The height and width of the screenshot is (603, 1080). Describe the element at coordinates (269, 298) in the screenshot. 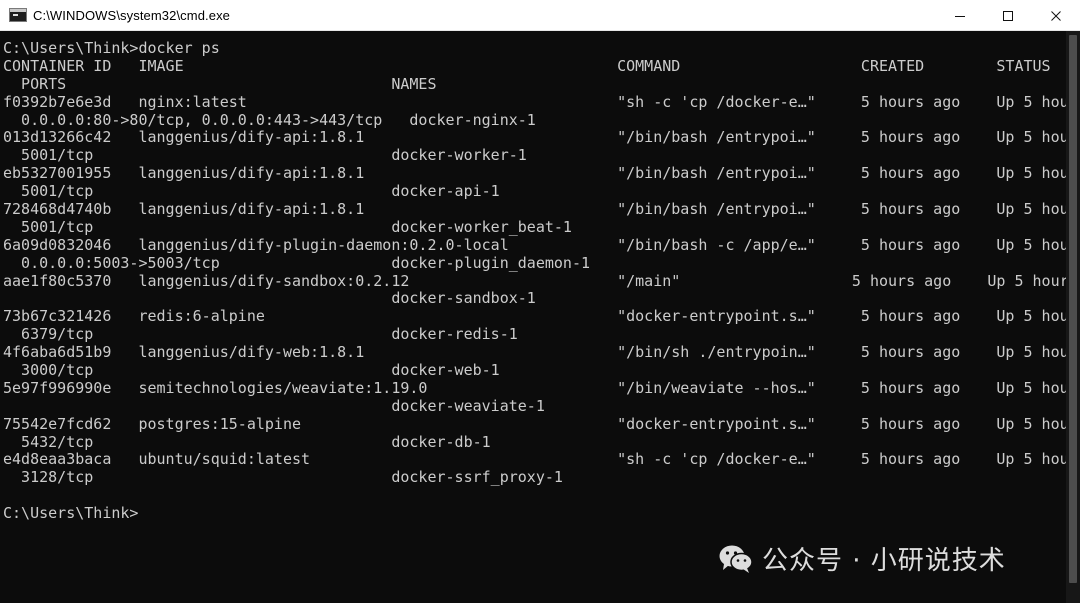

I see `console-line: docker-sandbox-1` at that location.